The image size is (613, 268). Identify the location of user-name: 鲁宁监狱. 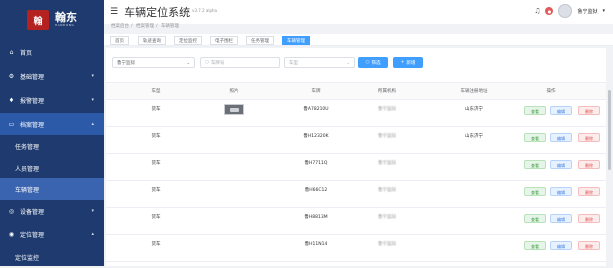
(587, 11).